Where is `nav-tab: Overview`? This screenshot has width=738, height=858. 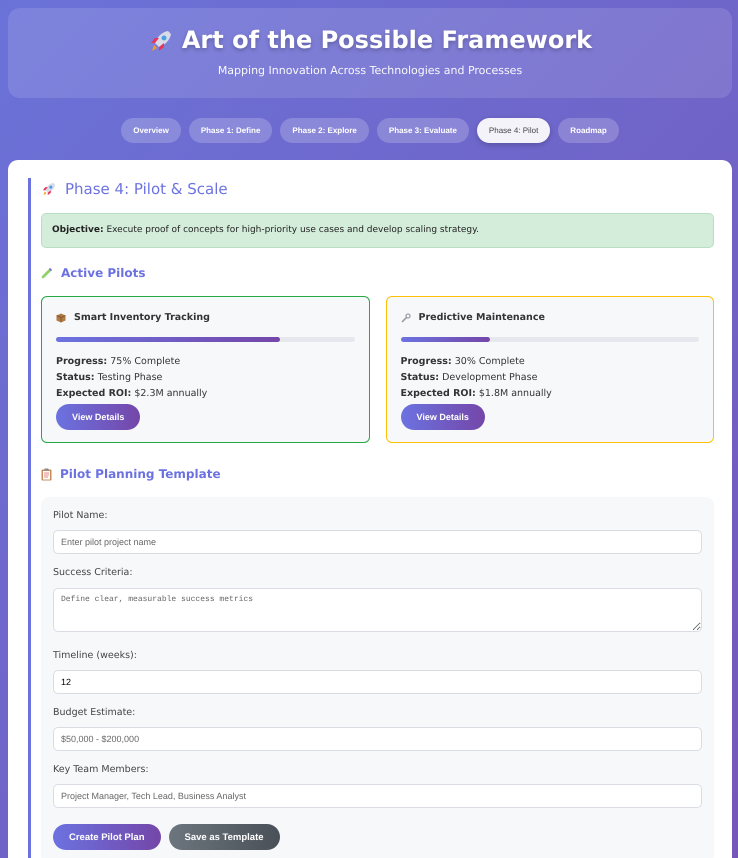
nav-tab: Overview is located at coordinates (151, 130).